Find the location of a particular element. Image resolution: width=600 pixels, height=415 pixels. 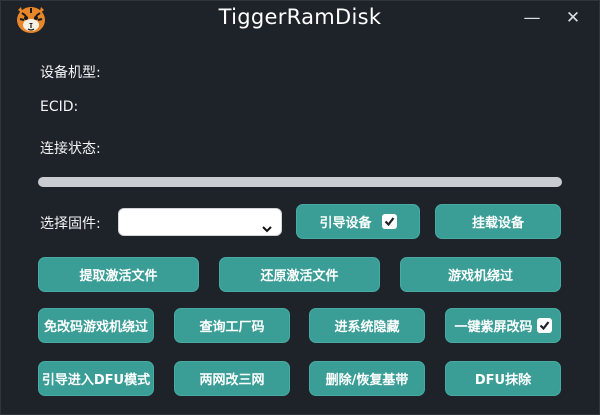

query-factory-code-button: 查询工厂码 is located at coordinates (232, 325).